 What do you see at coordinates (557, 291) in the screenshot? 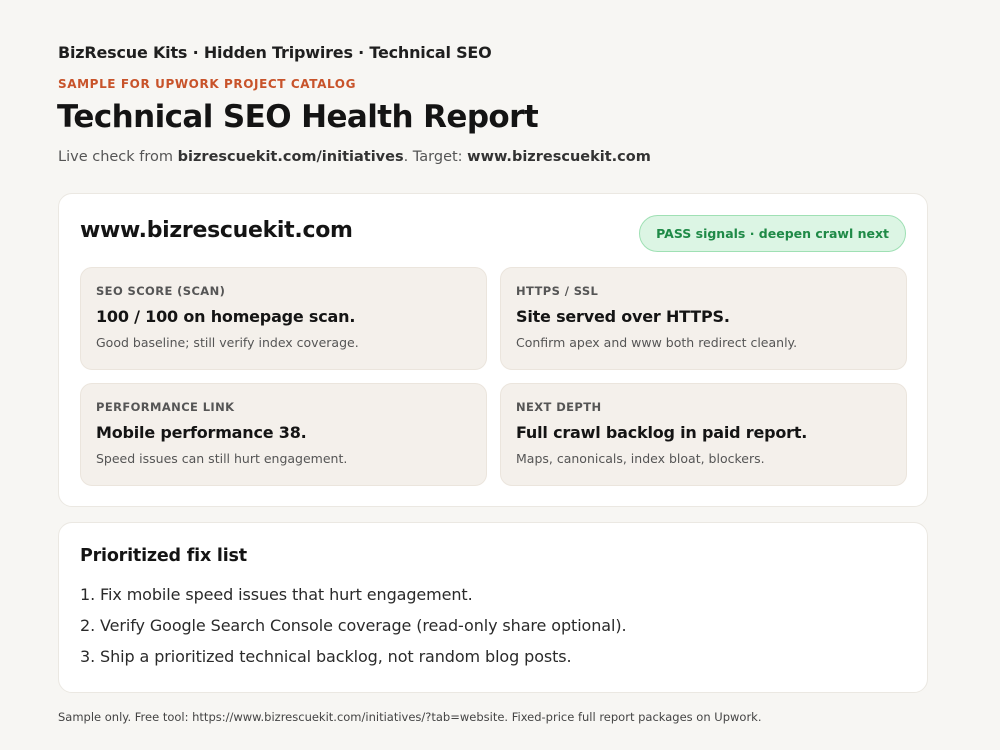
I see `tile-label: HTTPS / SSL` at bounding box center [557, 291].